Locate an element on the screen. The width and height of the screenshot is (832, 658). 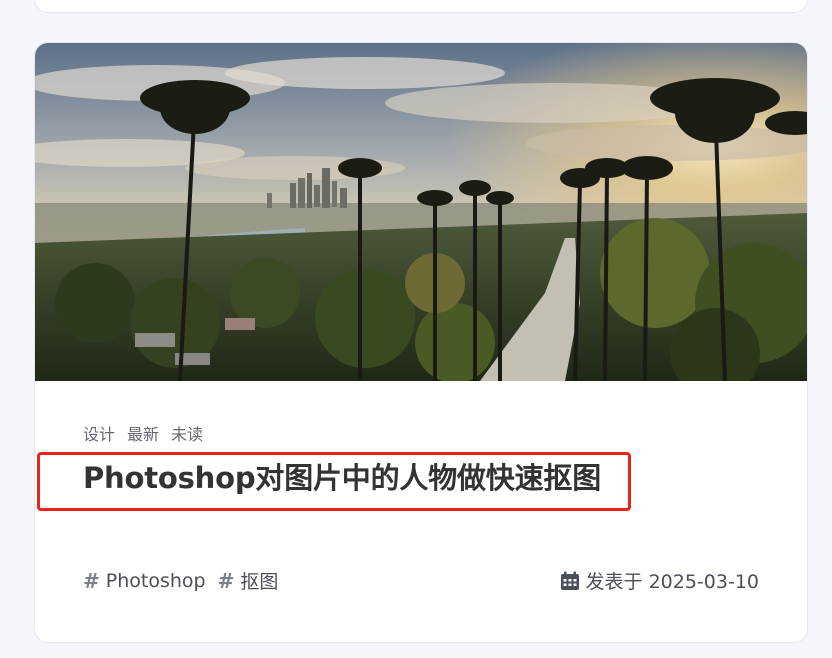
tag-link-photoshop: # Photoshop is located at coordinates (144, 581).